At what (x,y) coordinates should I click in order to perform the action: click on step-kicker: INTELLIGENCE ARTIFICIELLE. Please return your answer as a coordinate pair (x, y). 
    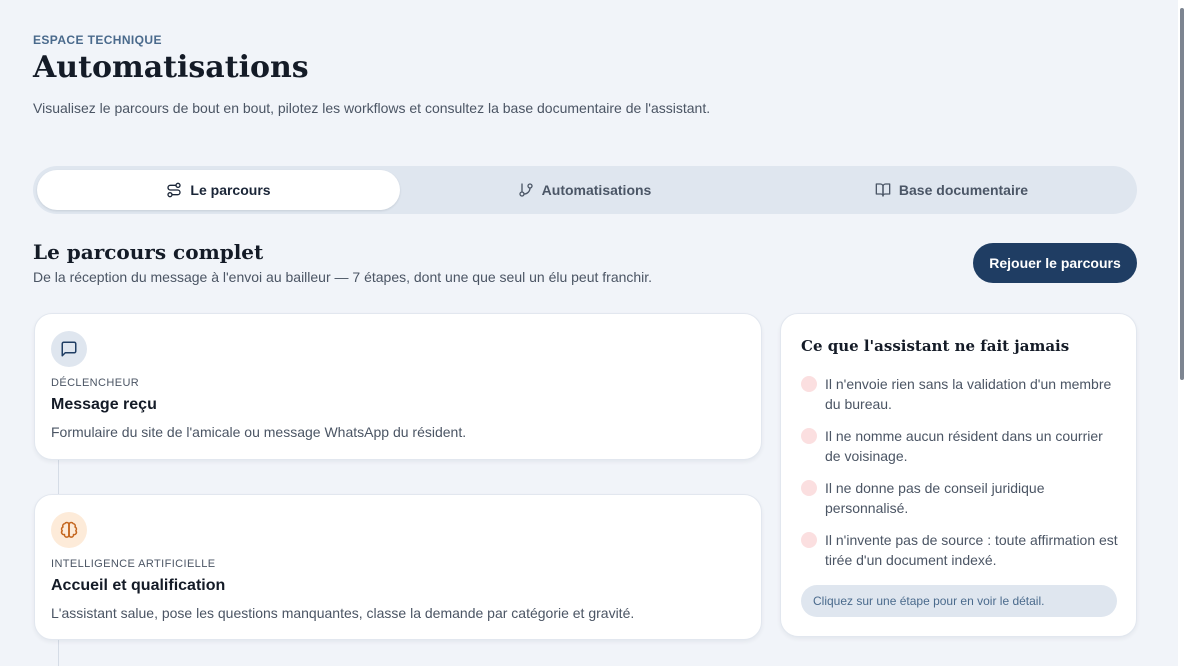
    Looking at the image, I should click on (133, 564).